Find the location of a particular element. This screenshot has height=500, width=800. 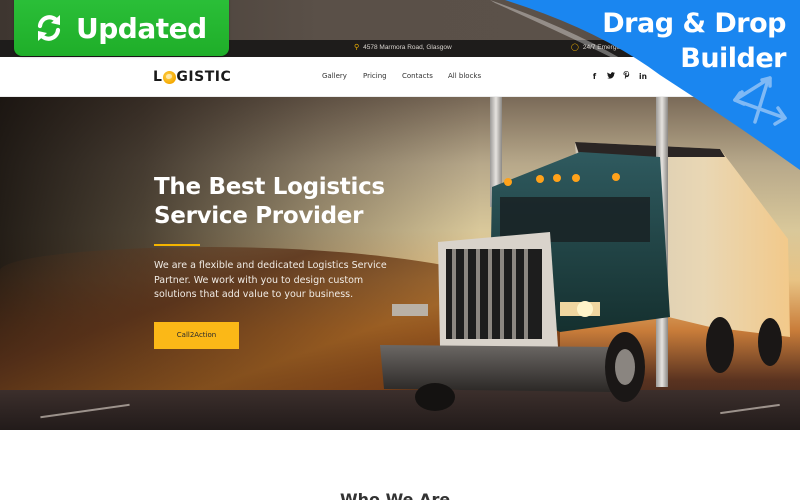

drag-drop-text: Drag & Drop Builder is located at coordinates (694, 41).